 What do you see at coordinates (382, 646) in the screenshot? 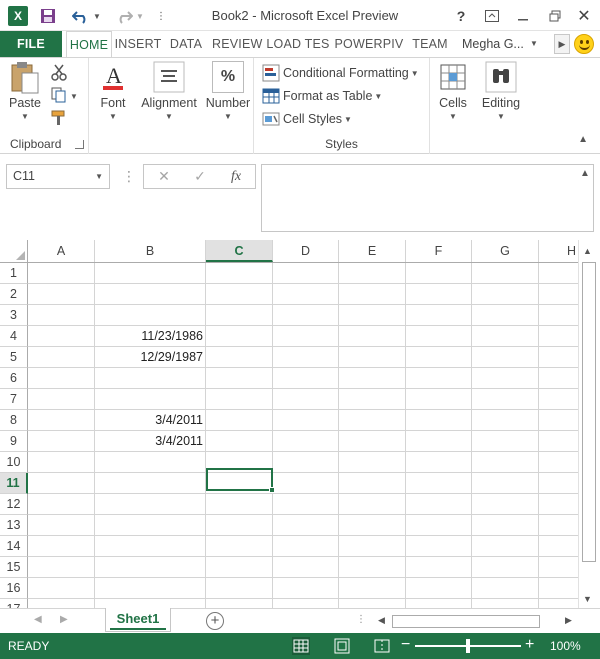
I see `page-break-preview-icon` at bounding box center [382, 646].